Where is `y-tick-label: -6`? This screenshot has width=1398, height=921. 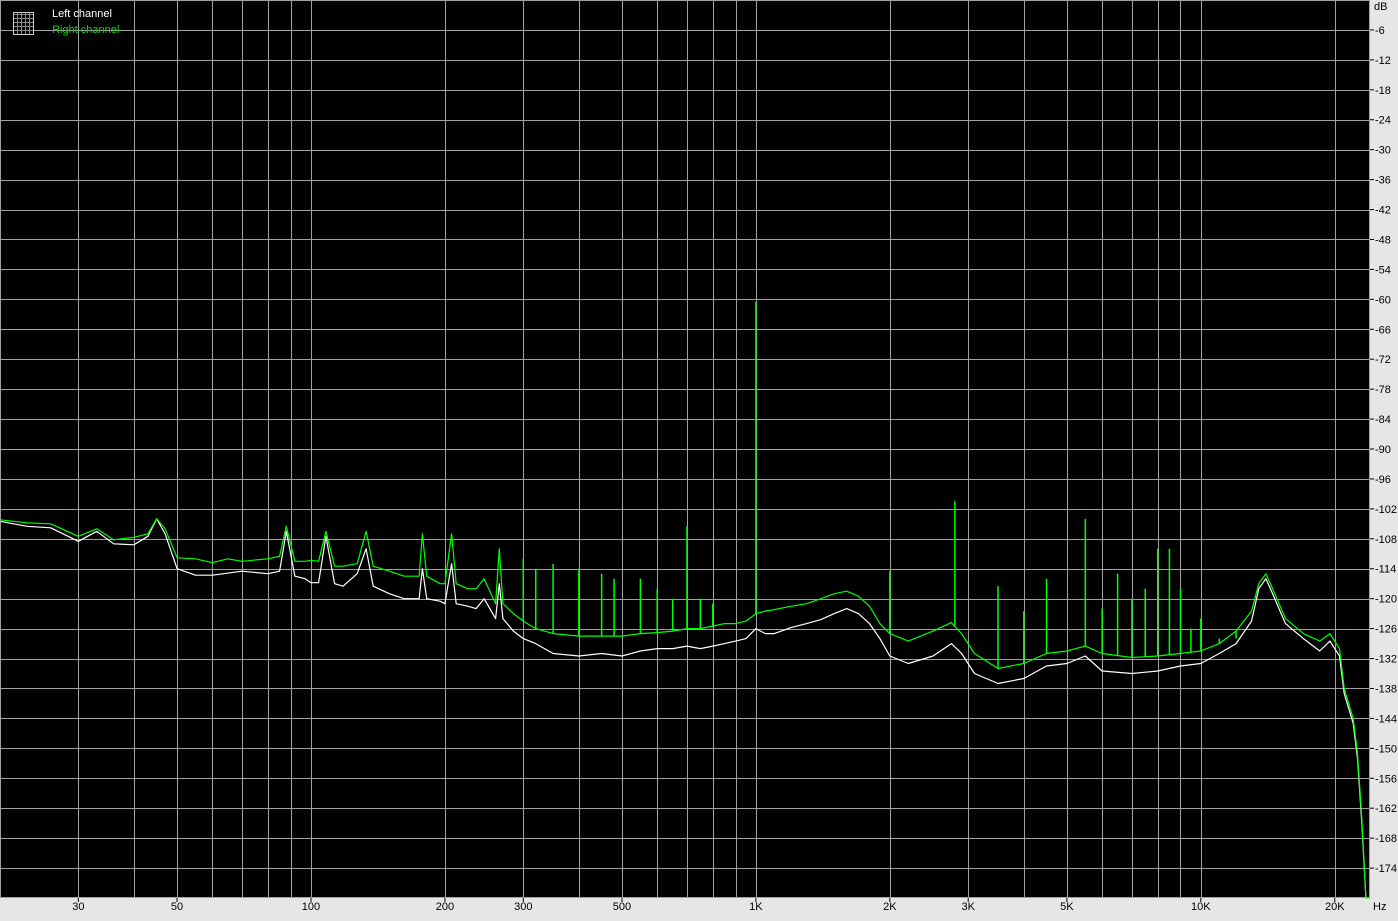
y-tick-label: -6 is located at coordinates (1380, 31).